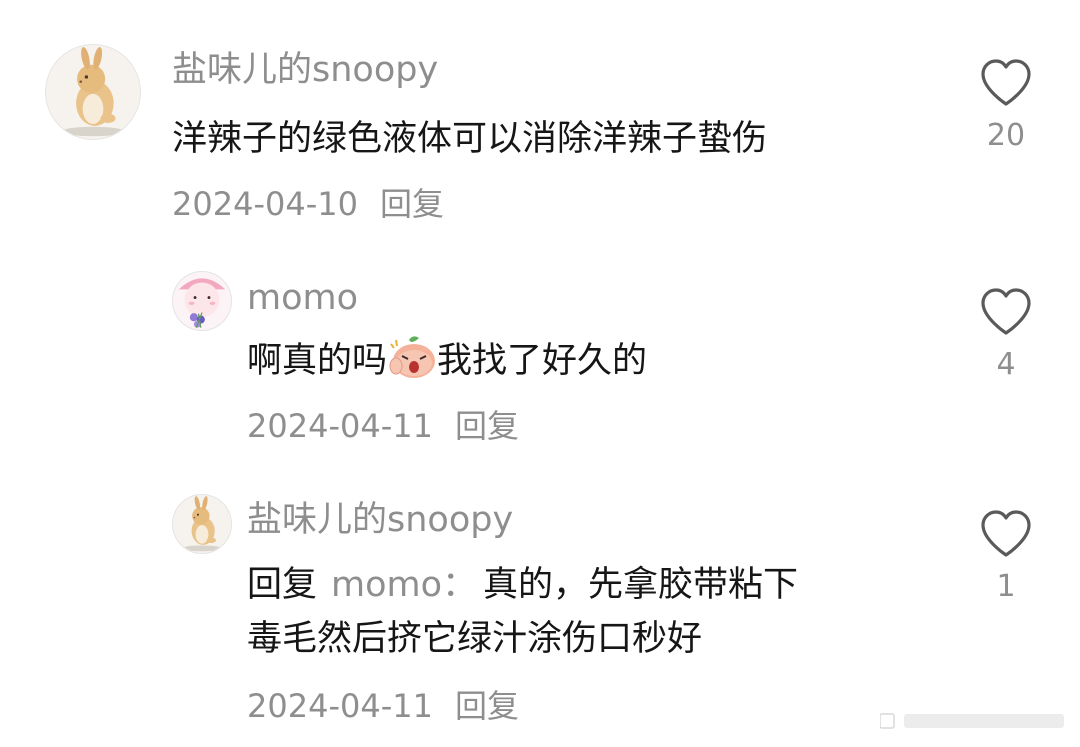 The image size is (1080, 747). What do you see at coordinates (404, 585) in the screenshot?
I see `reply-target-username: momo：` at bounding box center [404, 585].